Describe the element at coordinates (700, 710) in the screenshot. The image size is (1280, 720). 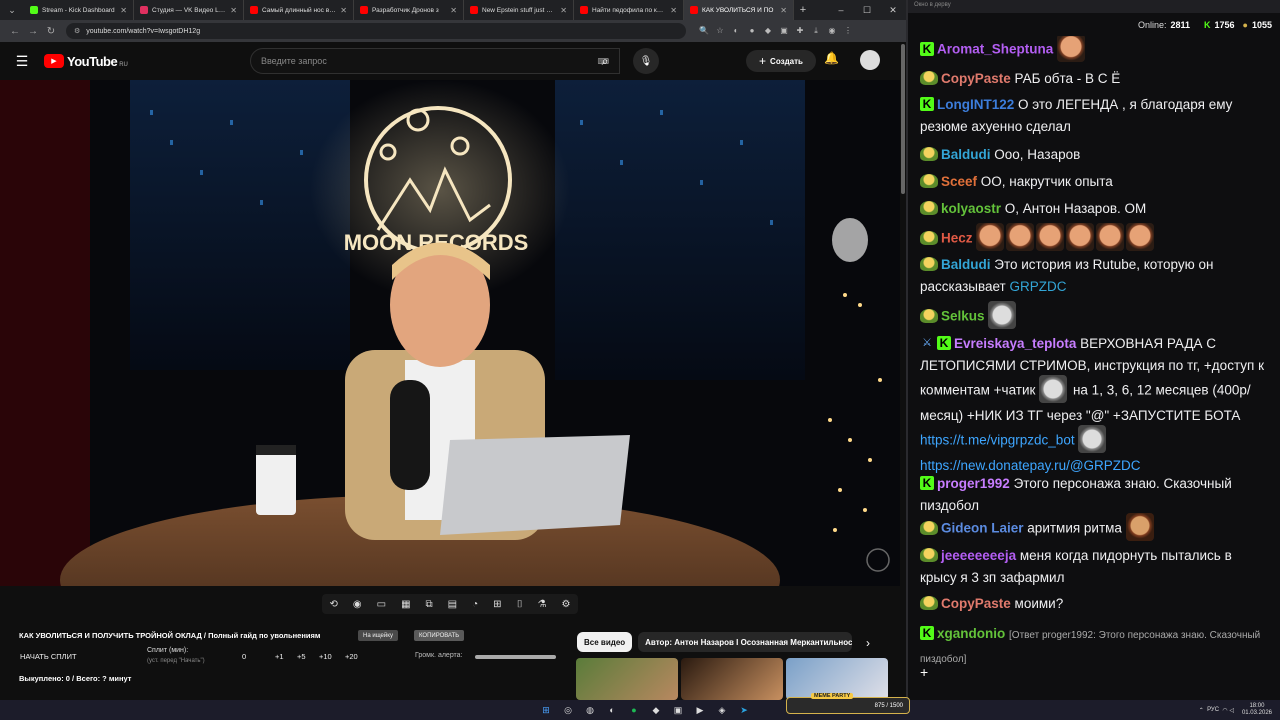
I see `app-icon: ▶` at that location.